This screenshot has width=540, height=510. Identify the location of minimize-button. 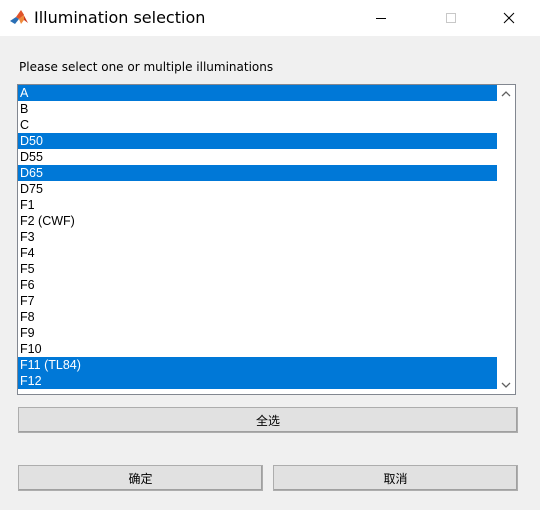
(381, 18).